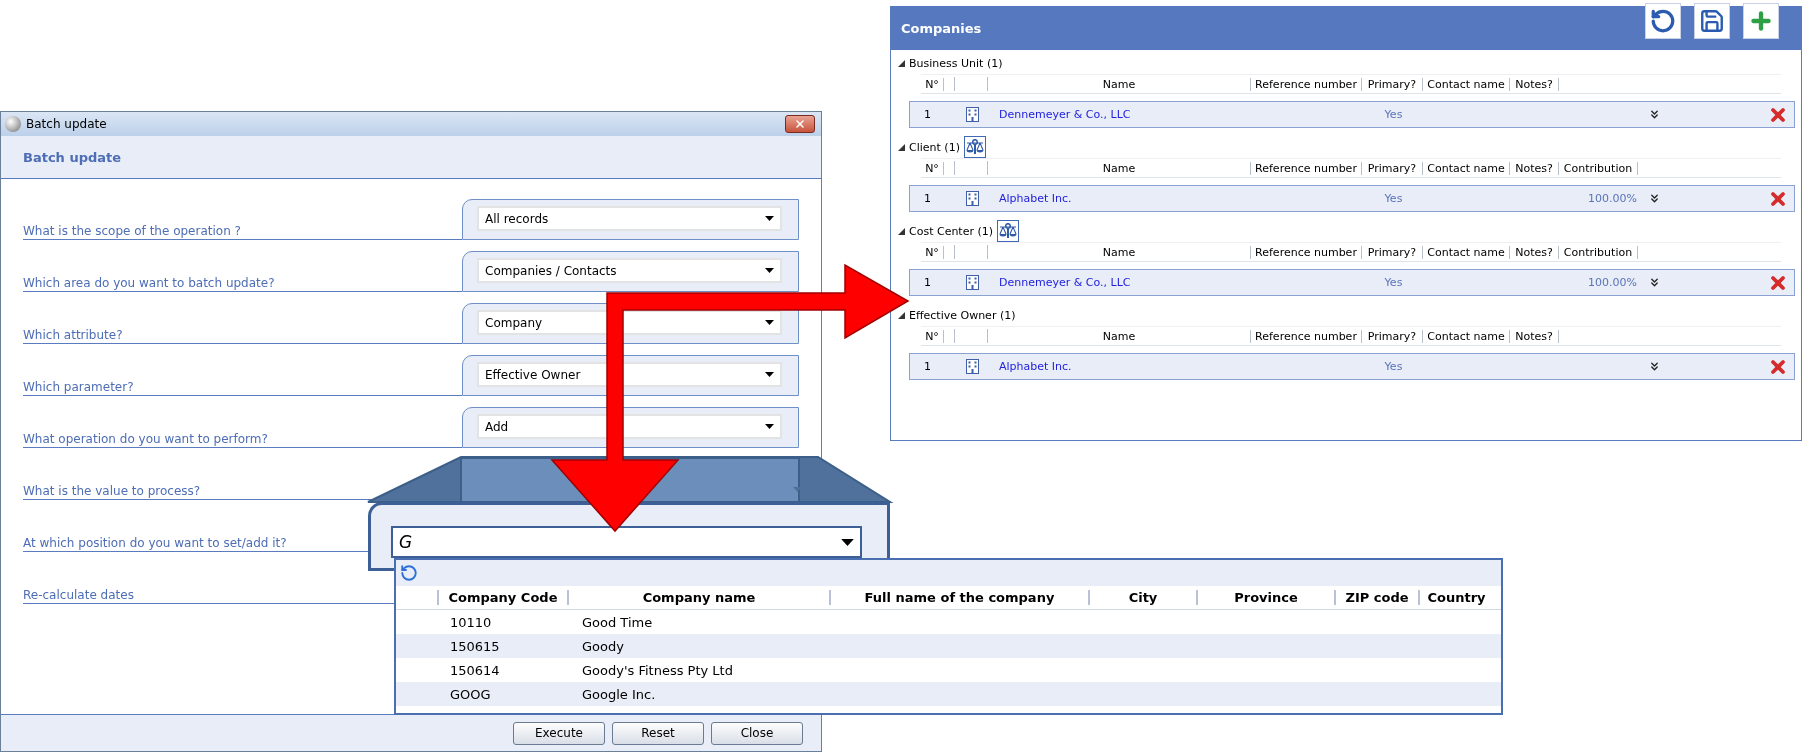 The height and width of the screenshot is (752, 1802). What do you see at coordinates (242, 284) in the screenshot?
I see `question-label: Which area do you want to batch update?` at bounding box center [242, 284].